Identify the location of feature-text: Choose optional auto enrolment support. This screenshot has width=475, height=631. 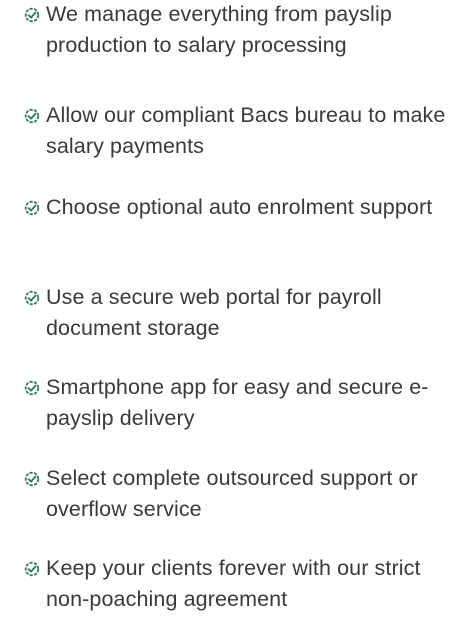
(239, 207).